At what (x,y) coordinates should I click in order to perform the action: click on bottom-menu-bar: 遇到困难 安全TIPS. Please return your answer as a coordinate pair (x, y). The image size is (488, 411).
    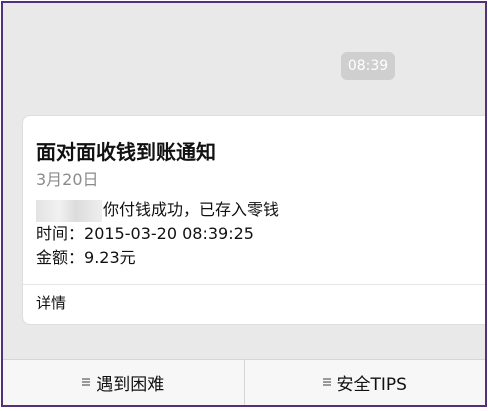
    Looking at the image, I should click on (244, 382).